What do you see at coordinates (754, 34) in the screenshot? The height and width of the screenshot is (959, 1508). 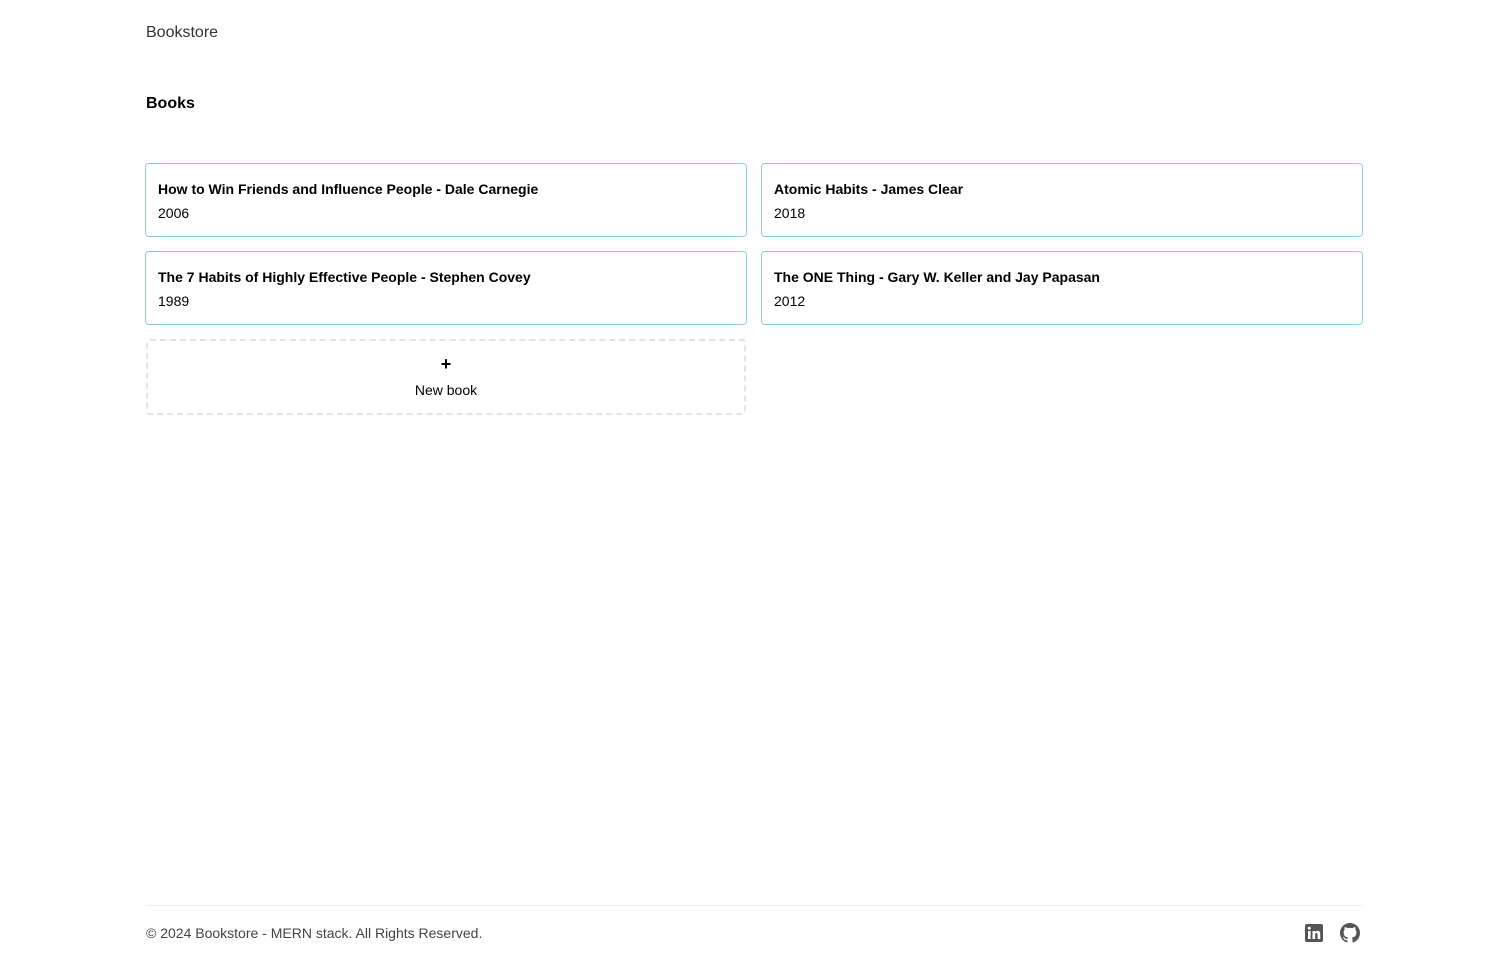 I see `navbar: Bookstore` at bounding box center [754, 34].